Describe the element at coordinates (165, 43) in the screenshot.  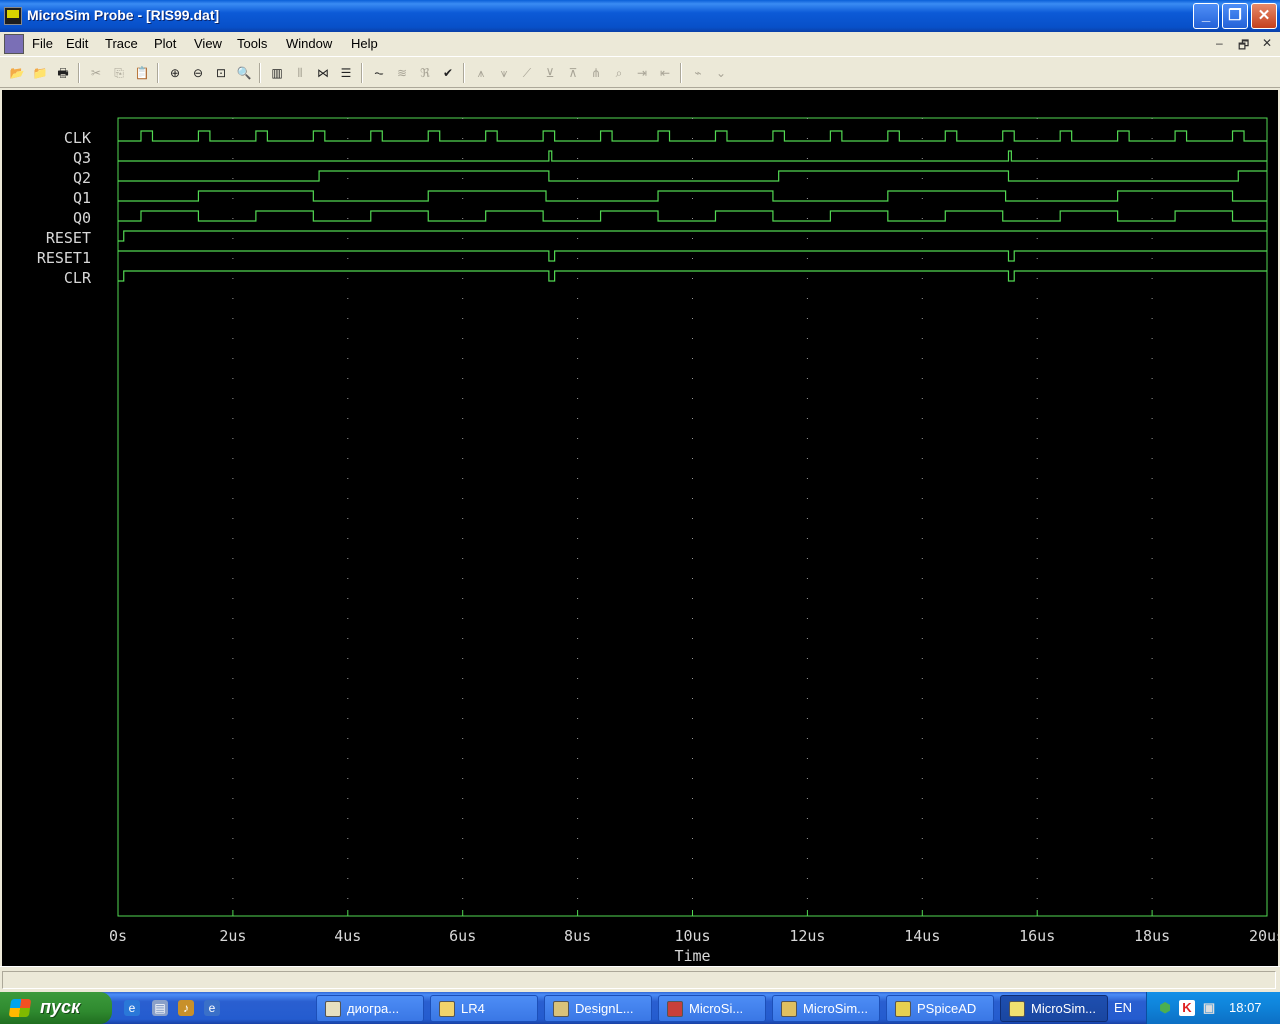
I see `menu-plot: Plot` at that location.